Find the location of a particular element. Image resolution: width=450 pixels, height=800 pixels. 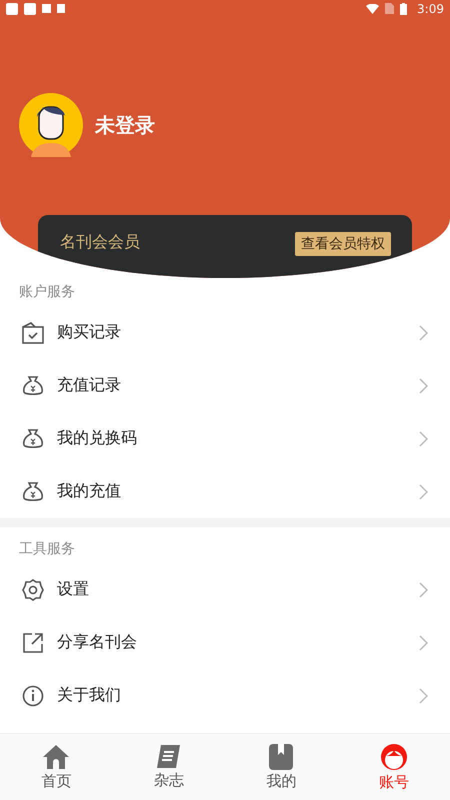

battery-icon is located at coordinates (404, 8).